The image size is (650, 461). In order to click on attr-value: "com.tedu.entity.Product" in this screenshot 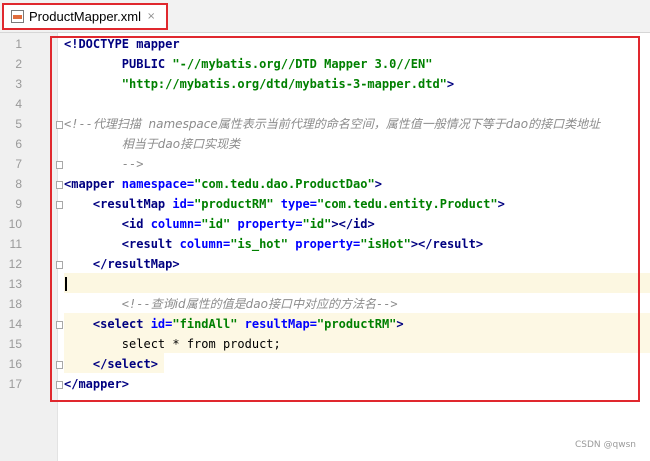, I will do `click(407, 204)`.